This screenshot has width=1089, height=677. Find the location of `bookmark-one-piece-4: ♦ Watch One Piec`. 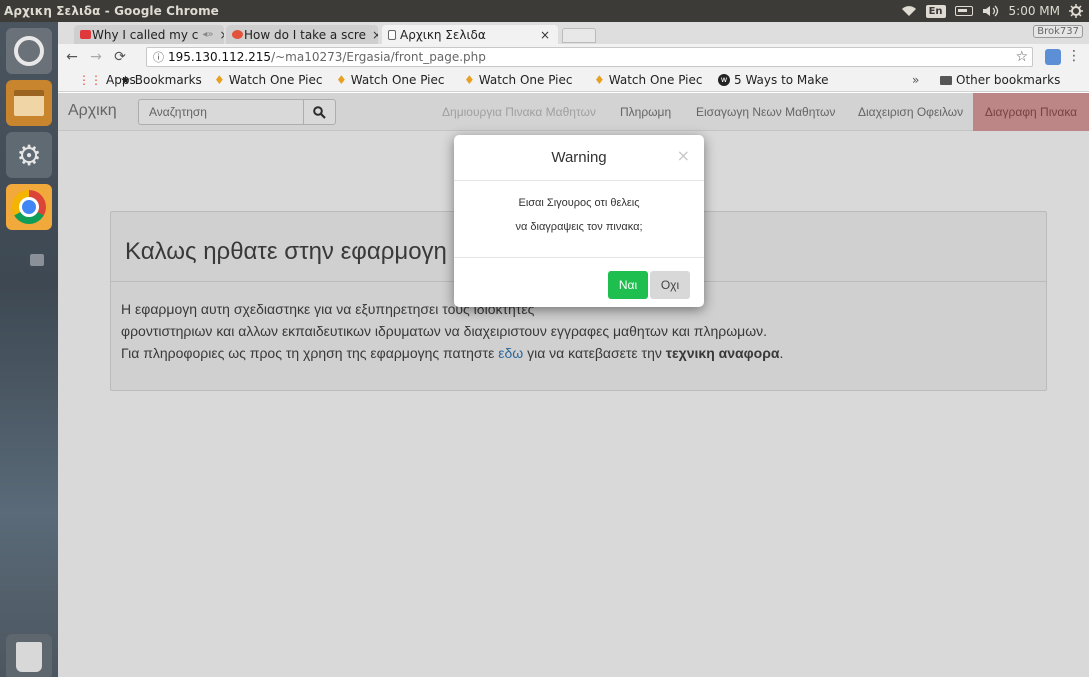

bookmark-one-piece-4: ♦ Watch One Piec is located at coordinates (648, 80).